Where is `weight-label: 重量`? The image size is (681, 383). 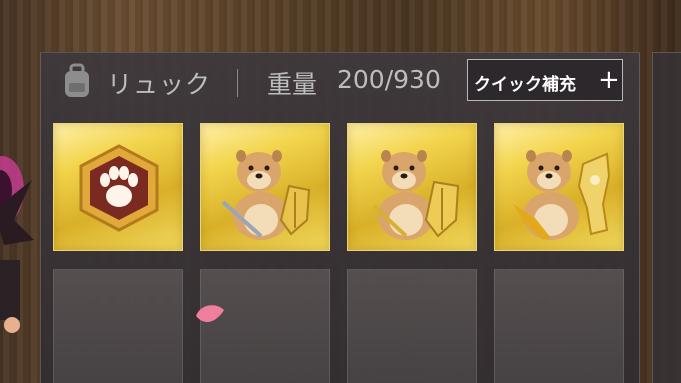
weight-label: 重量 is located at coordinates (292, 84).